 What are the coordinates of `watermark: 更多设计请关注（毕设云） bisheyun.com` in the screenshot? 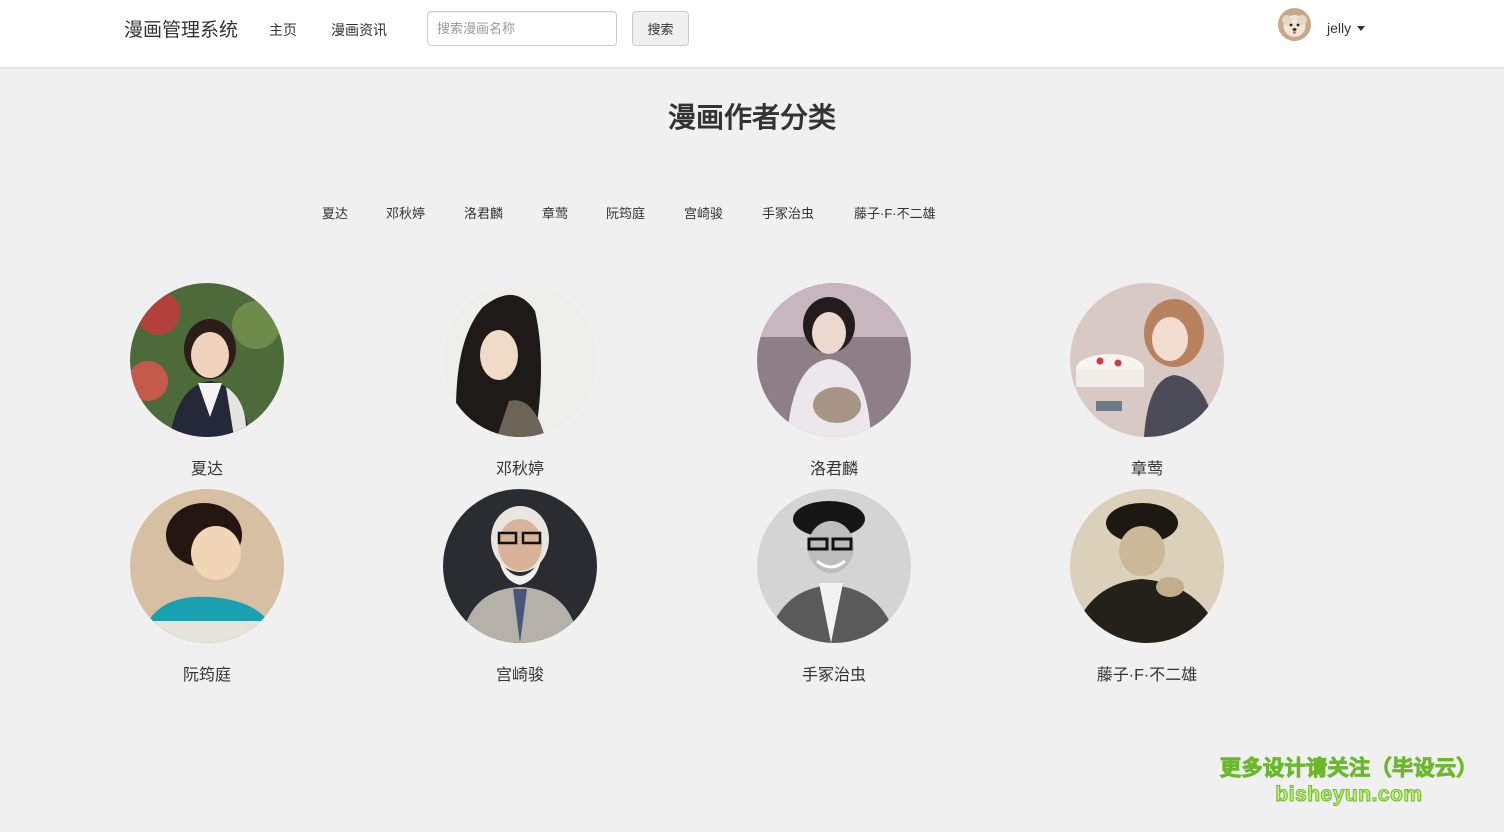 It's located at (1349, 782).